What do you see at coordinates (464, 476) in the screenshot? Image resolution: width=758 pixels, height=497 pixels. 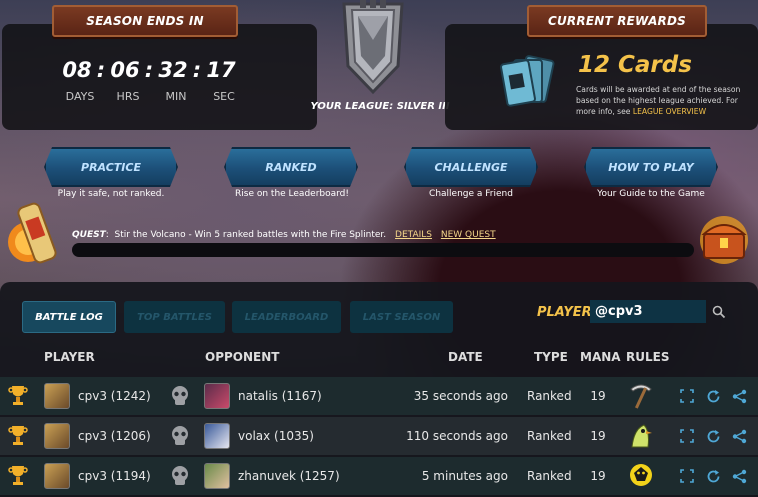 I see `battle-date: 5 minutes ago` at bounding box center [464, 476].